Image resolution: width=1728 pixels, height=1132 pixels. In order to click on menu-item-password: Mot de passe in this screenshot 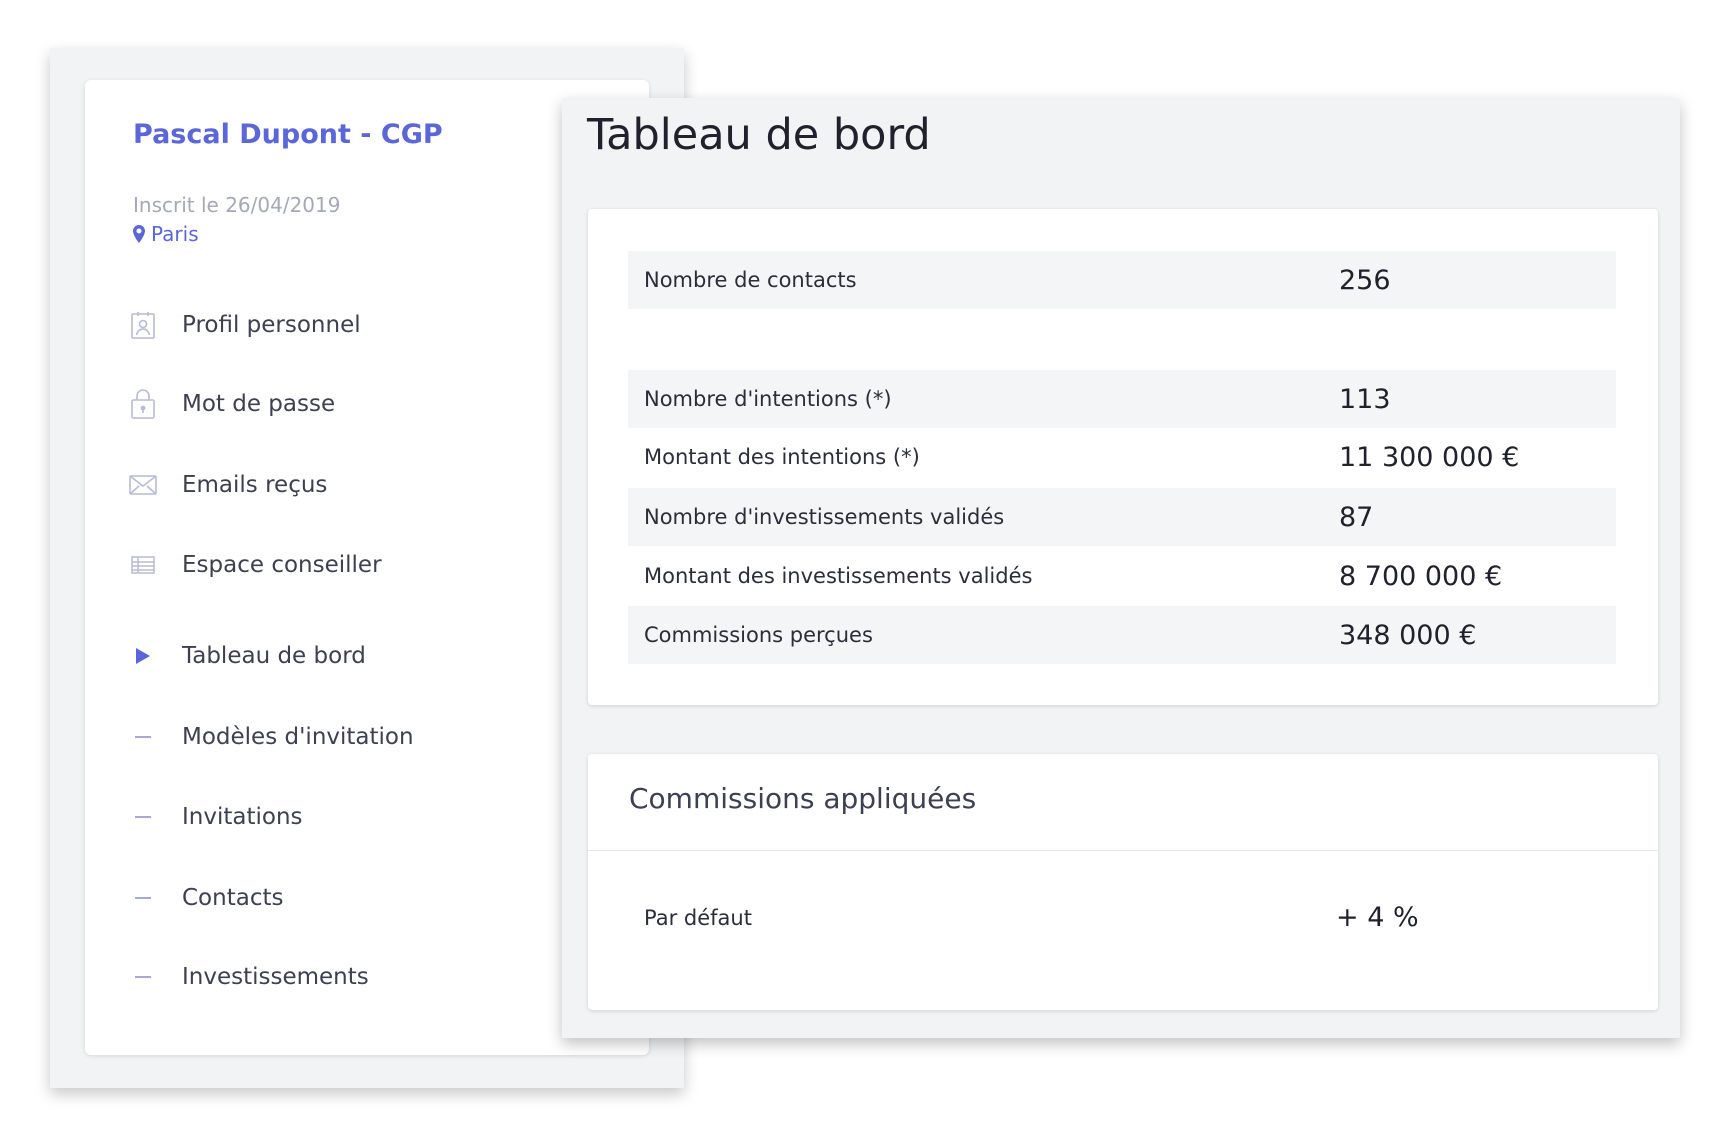, I will do `click(231, 404)`.